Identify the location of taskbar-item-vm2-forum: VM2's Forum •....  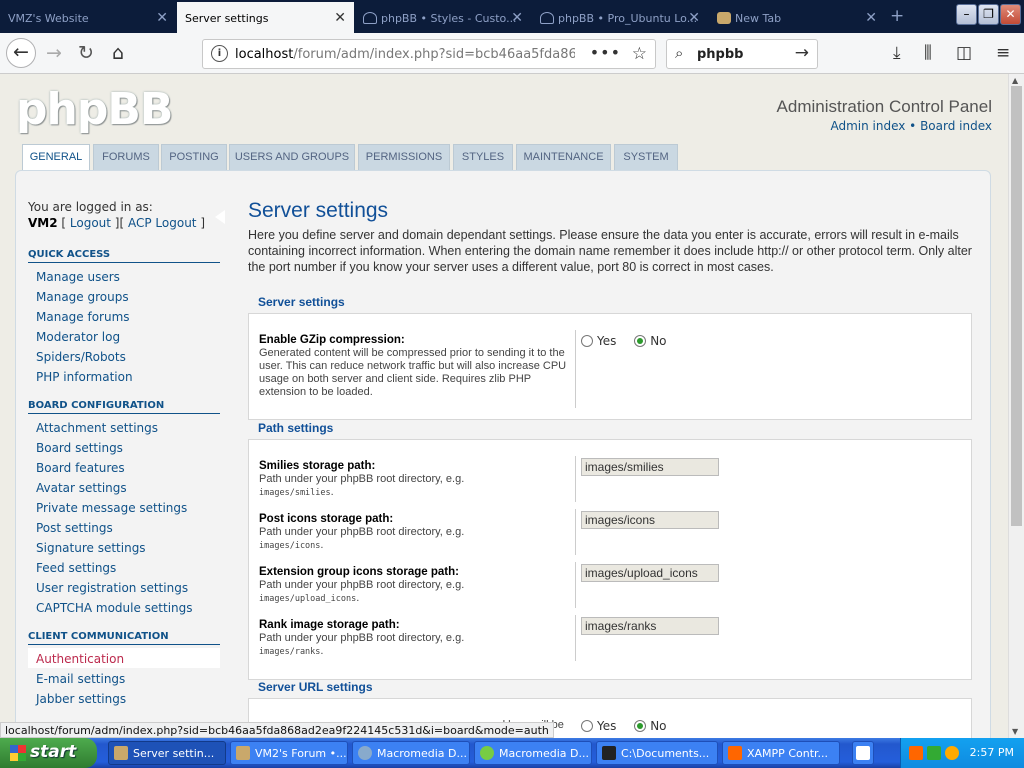
(289, 753).